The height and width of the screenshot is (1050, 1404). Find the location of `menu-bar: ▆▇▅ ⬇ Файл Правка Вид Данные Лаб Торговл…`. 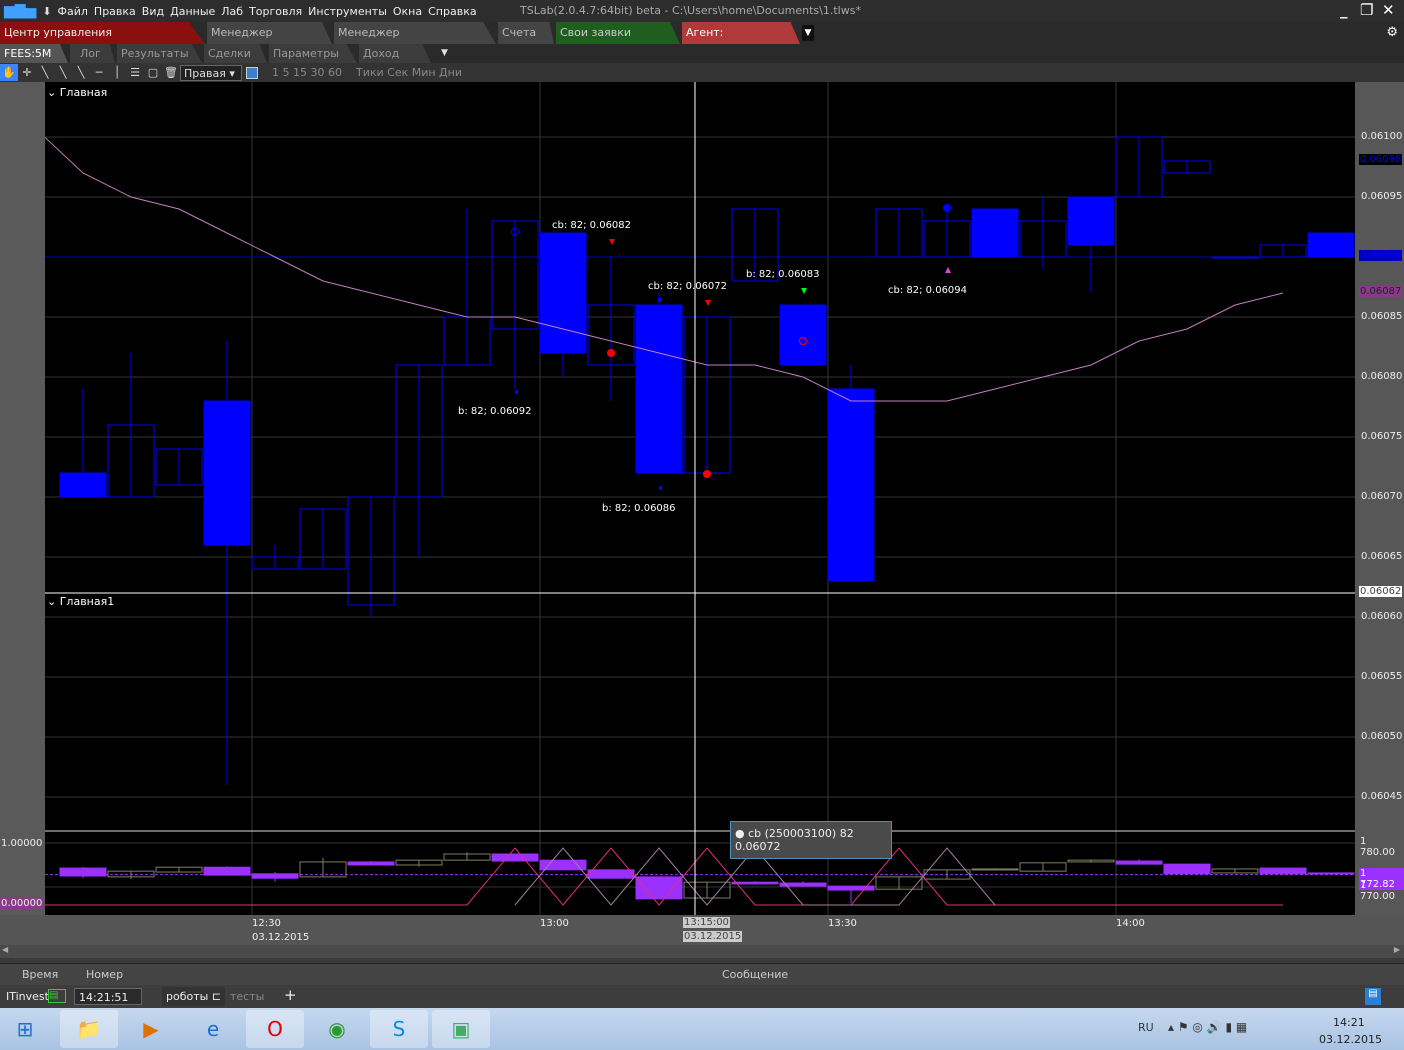

menu-bar: ▆▇▅ ⬇ Файл Правка Вид Данные Лаб Торговл… is located at coordinates (702, 11).